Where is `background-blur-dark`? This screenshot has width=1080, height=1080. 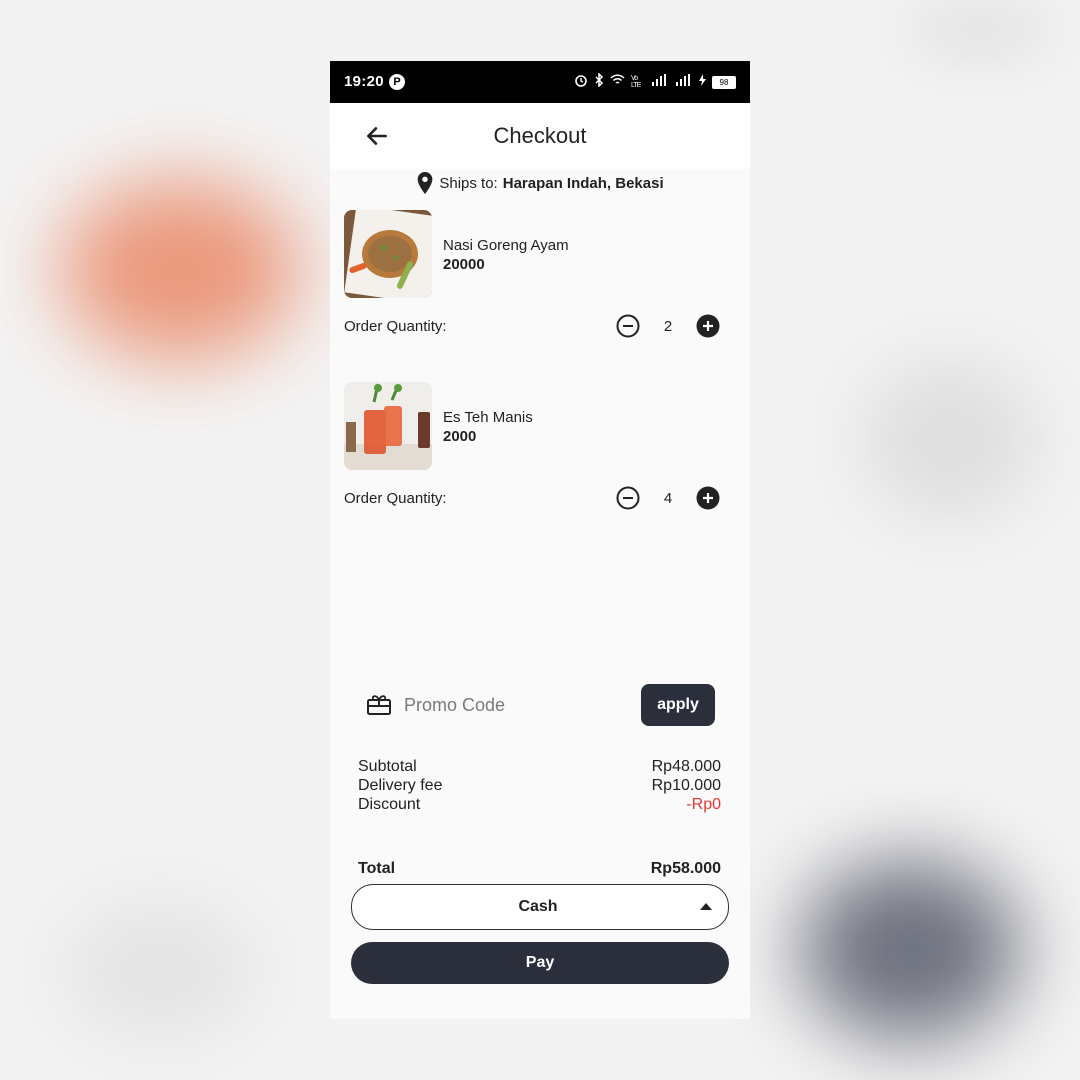
background-blur-dark is located at coordinates (910, 950).